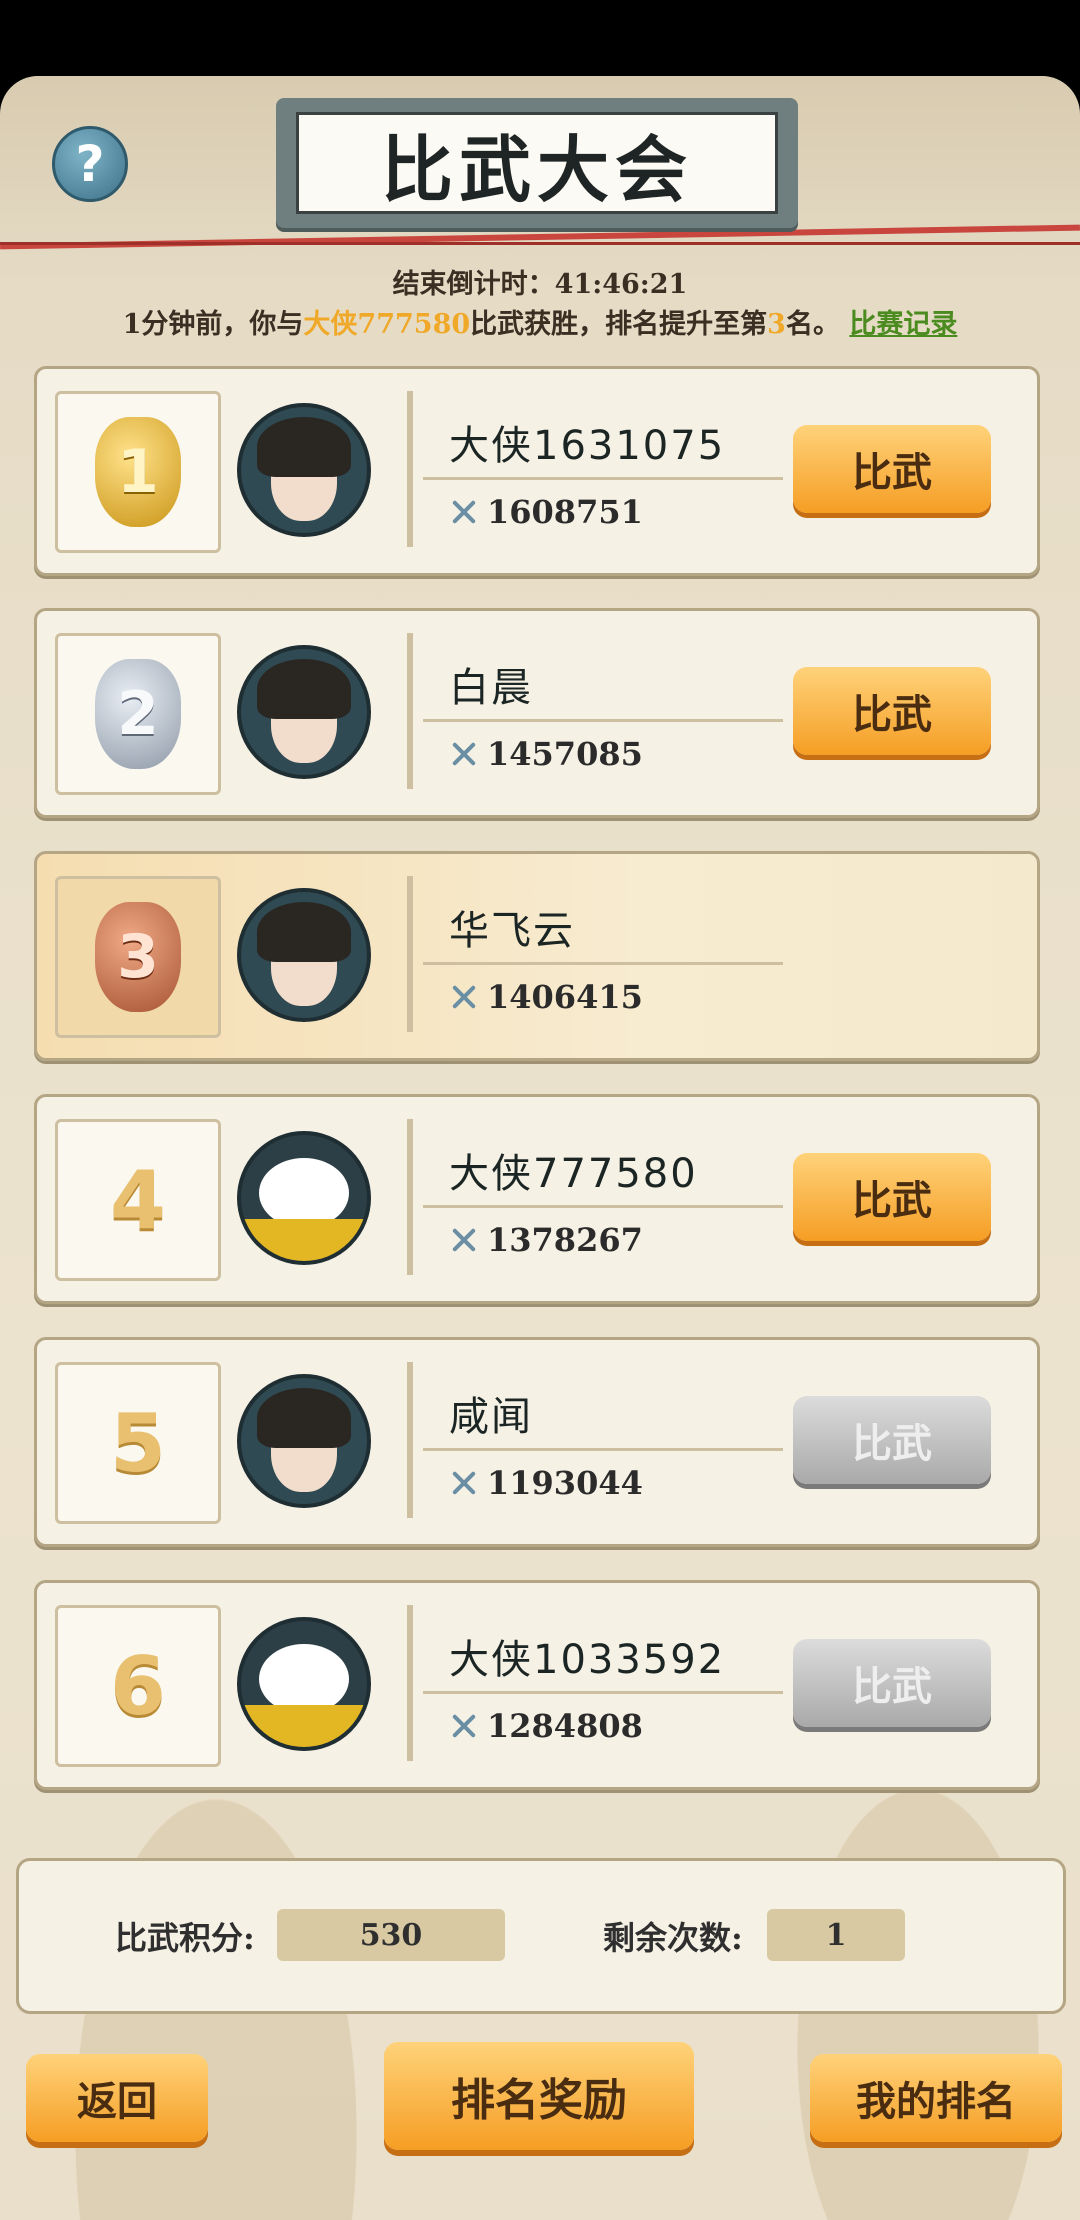  I want to click on red-rope-shadow, so click(540, 243).